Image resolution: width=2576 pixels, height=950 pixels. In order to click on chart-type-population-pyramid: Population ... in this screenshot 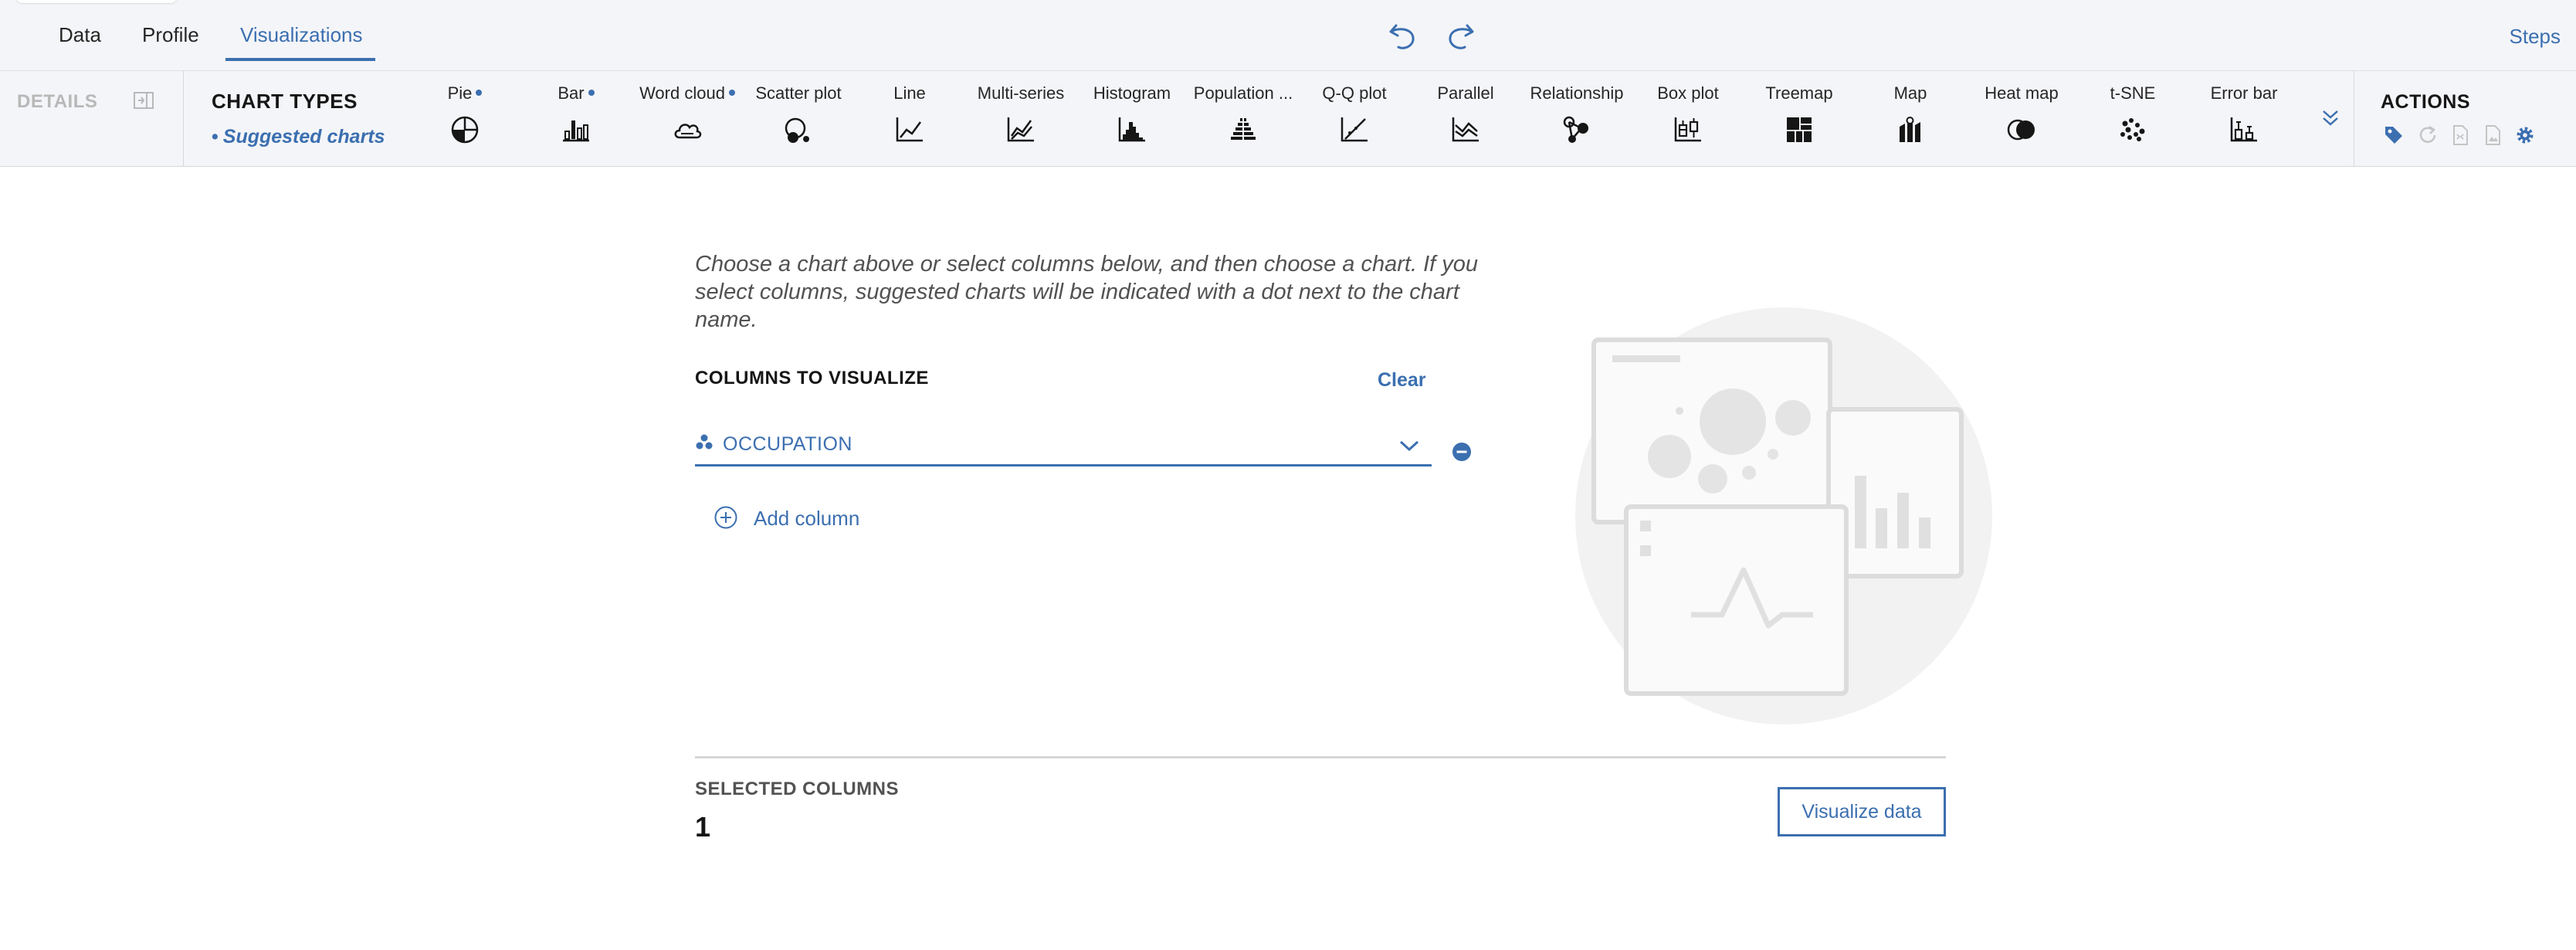, I will do `click(1243, 120)`.